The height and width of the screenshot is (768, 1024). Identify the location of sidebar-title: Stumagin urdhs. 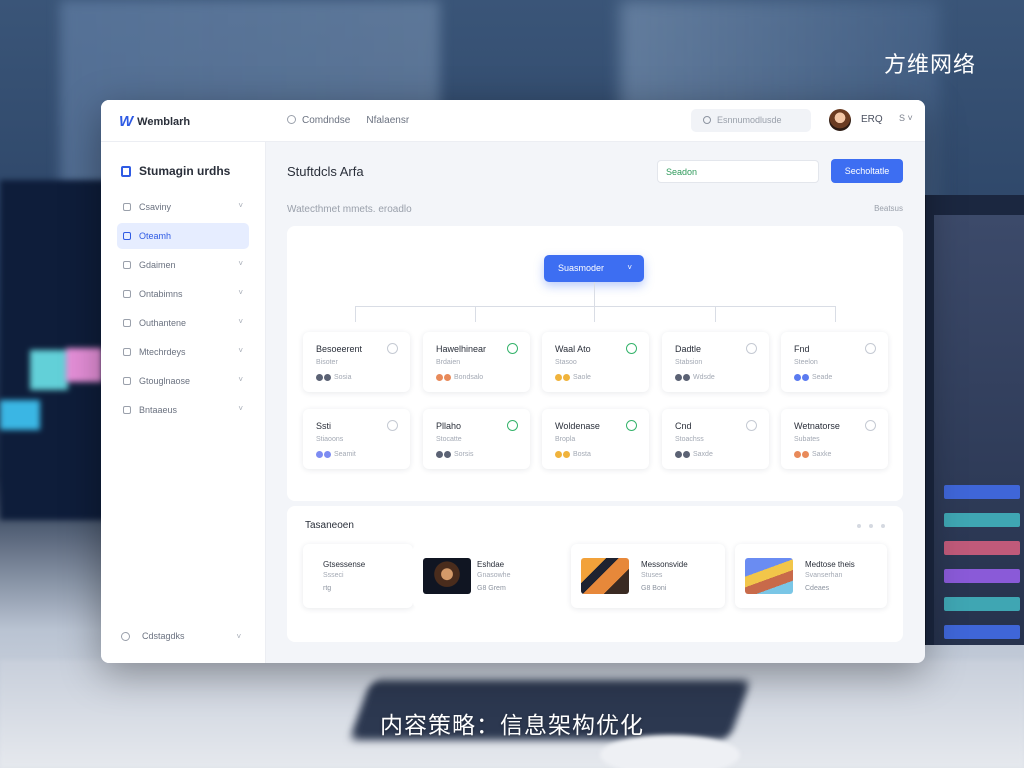
(175, 171).